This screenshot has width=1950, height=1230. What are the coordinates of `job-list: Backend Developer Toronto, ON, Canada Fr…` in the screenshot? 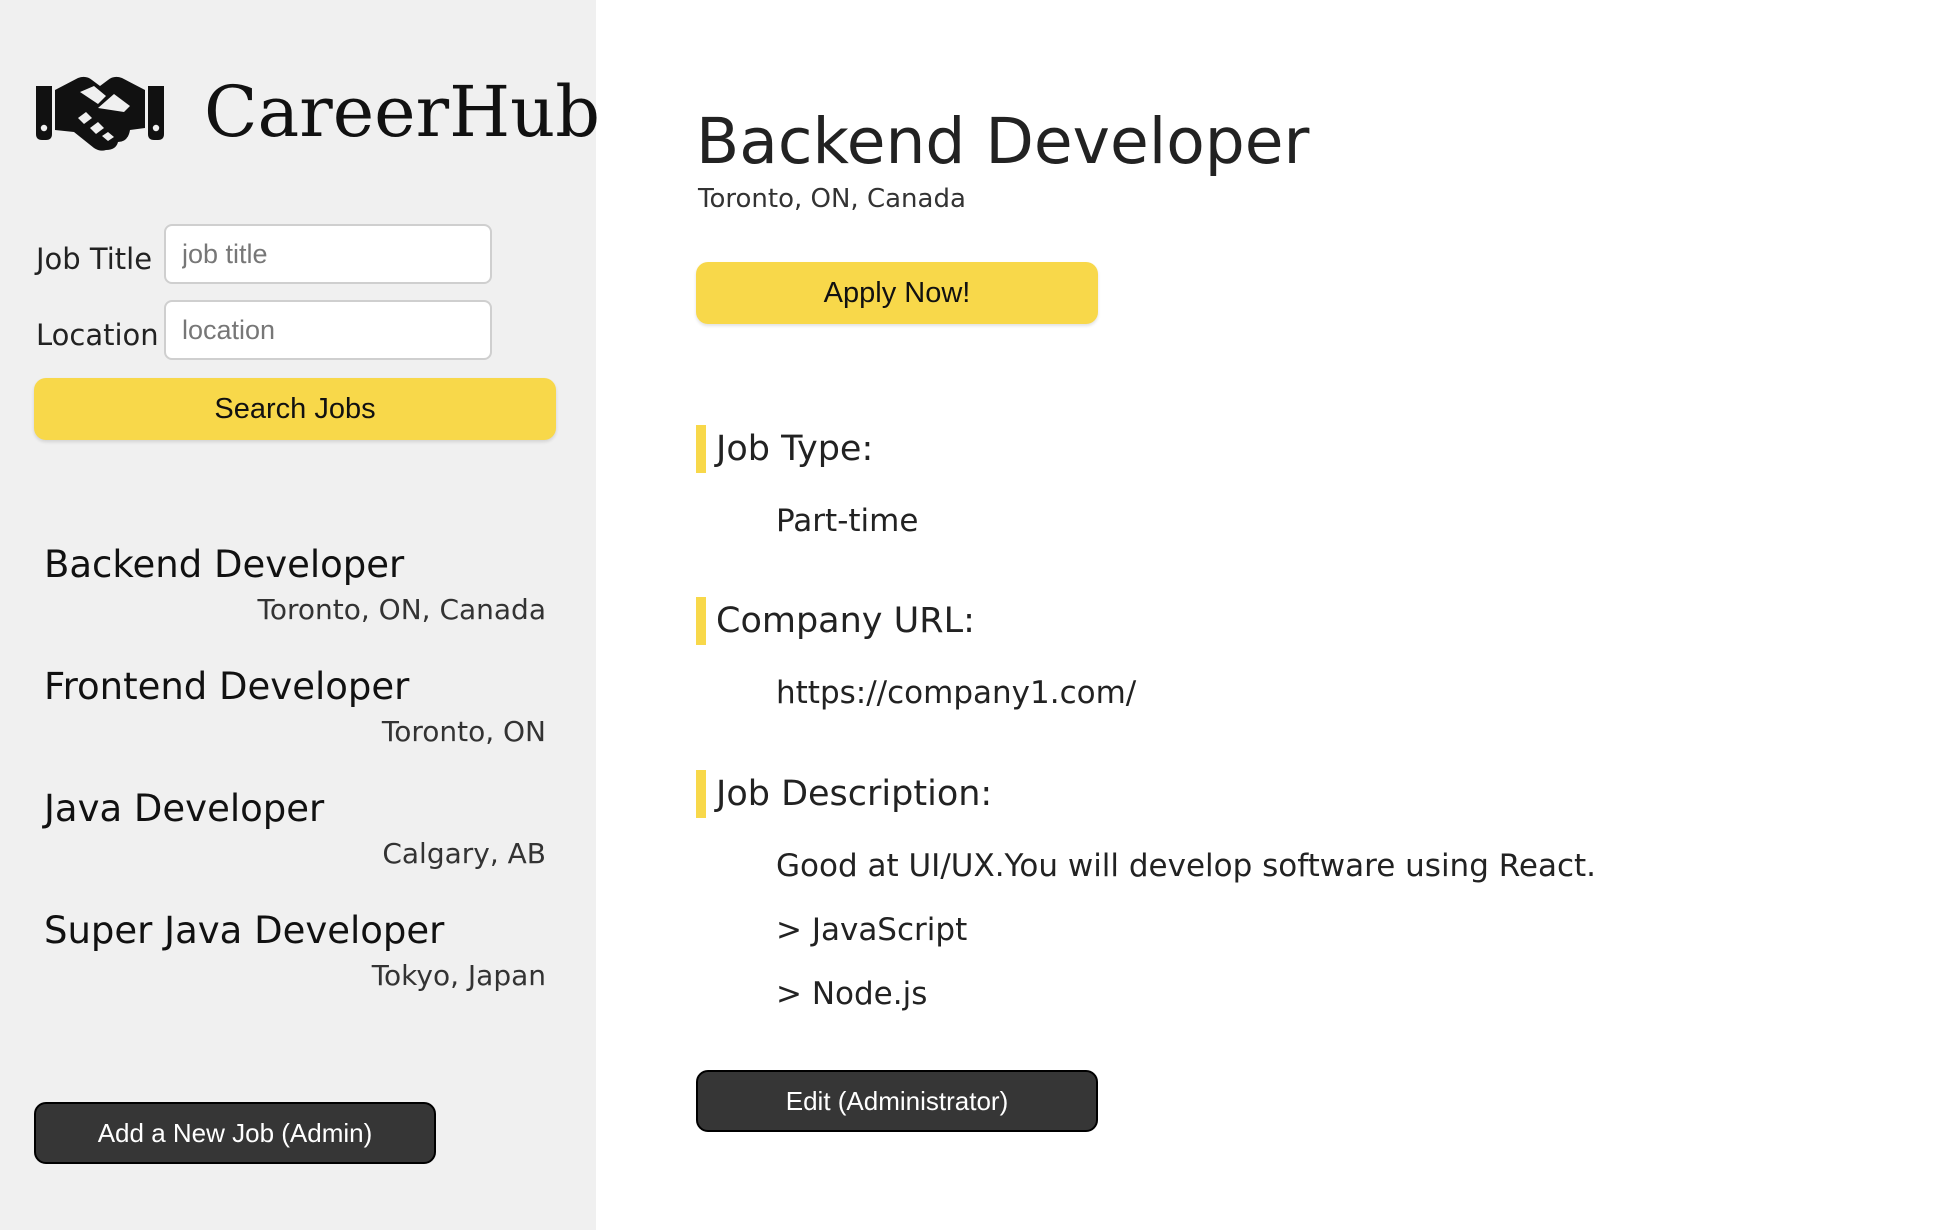 It's located at (295, 784).